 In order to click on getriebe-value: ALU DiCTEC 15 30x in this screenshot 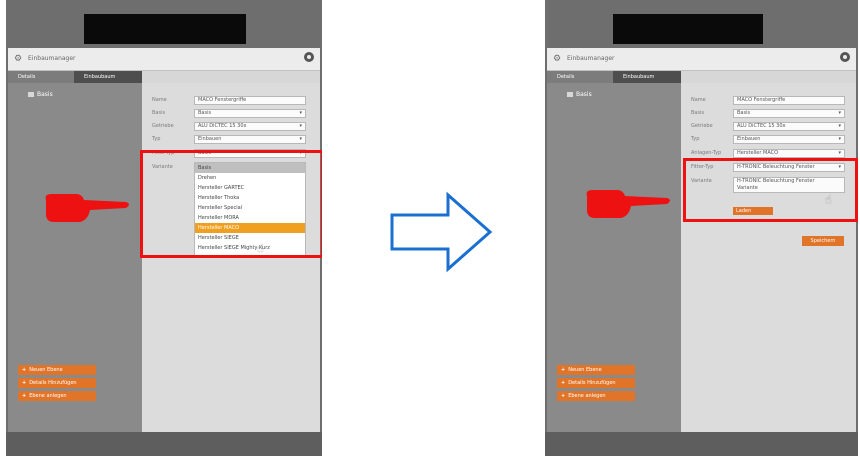, I will do `click(761, 126)`.